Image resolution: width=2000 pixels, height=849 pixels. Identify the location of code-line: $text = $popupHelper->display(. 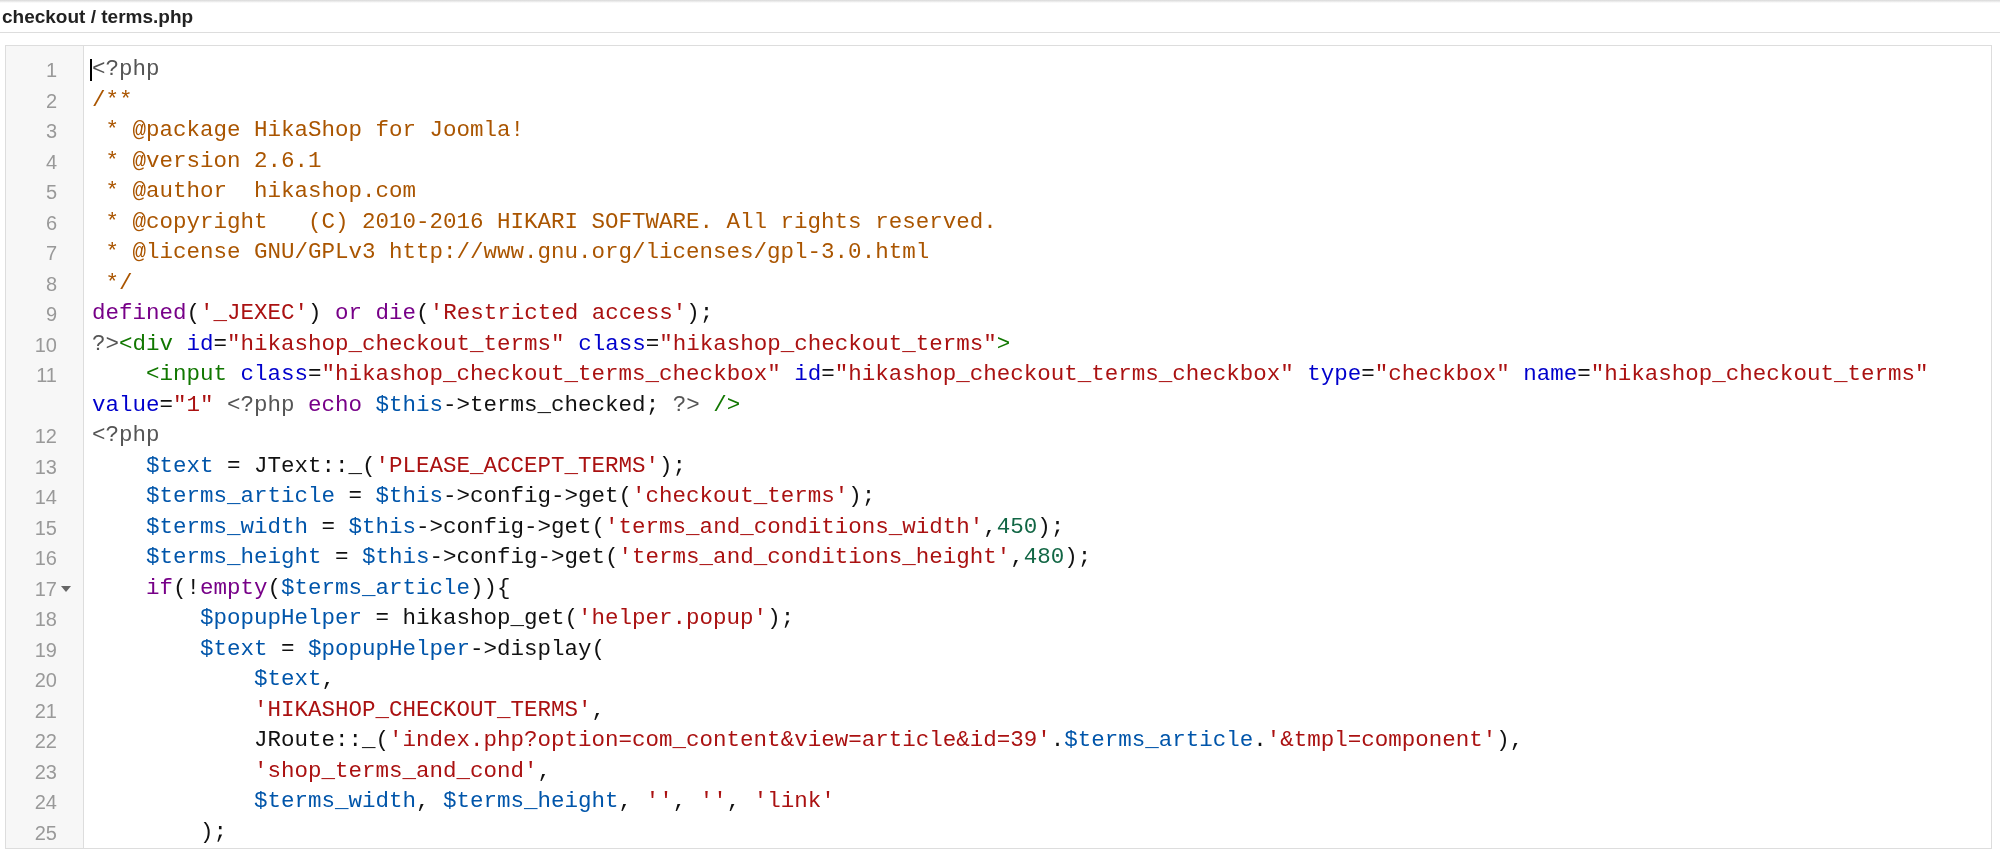
(402, 649).